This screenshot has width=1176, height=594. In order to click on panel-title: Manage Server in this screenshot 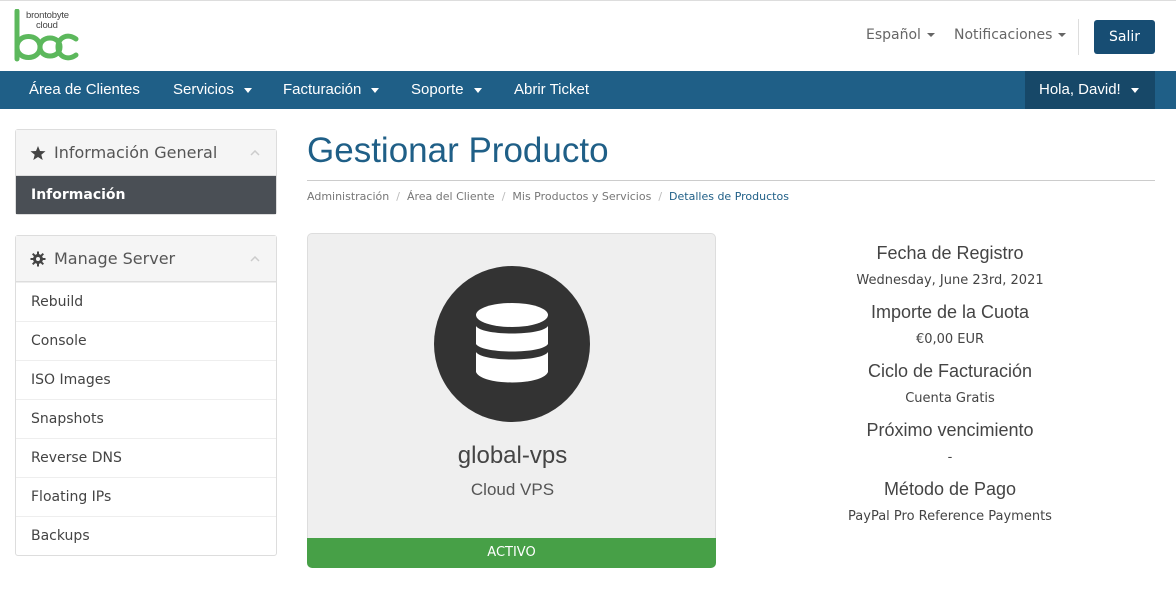, I will do `click(115, 258)`.